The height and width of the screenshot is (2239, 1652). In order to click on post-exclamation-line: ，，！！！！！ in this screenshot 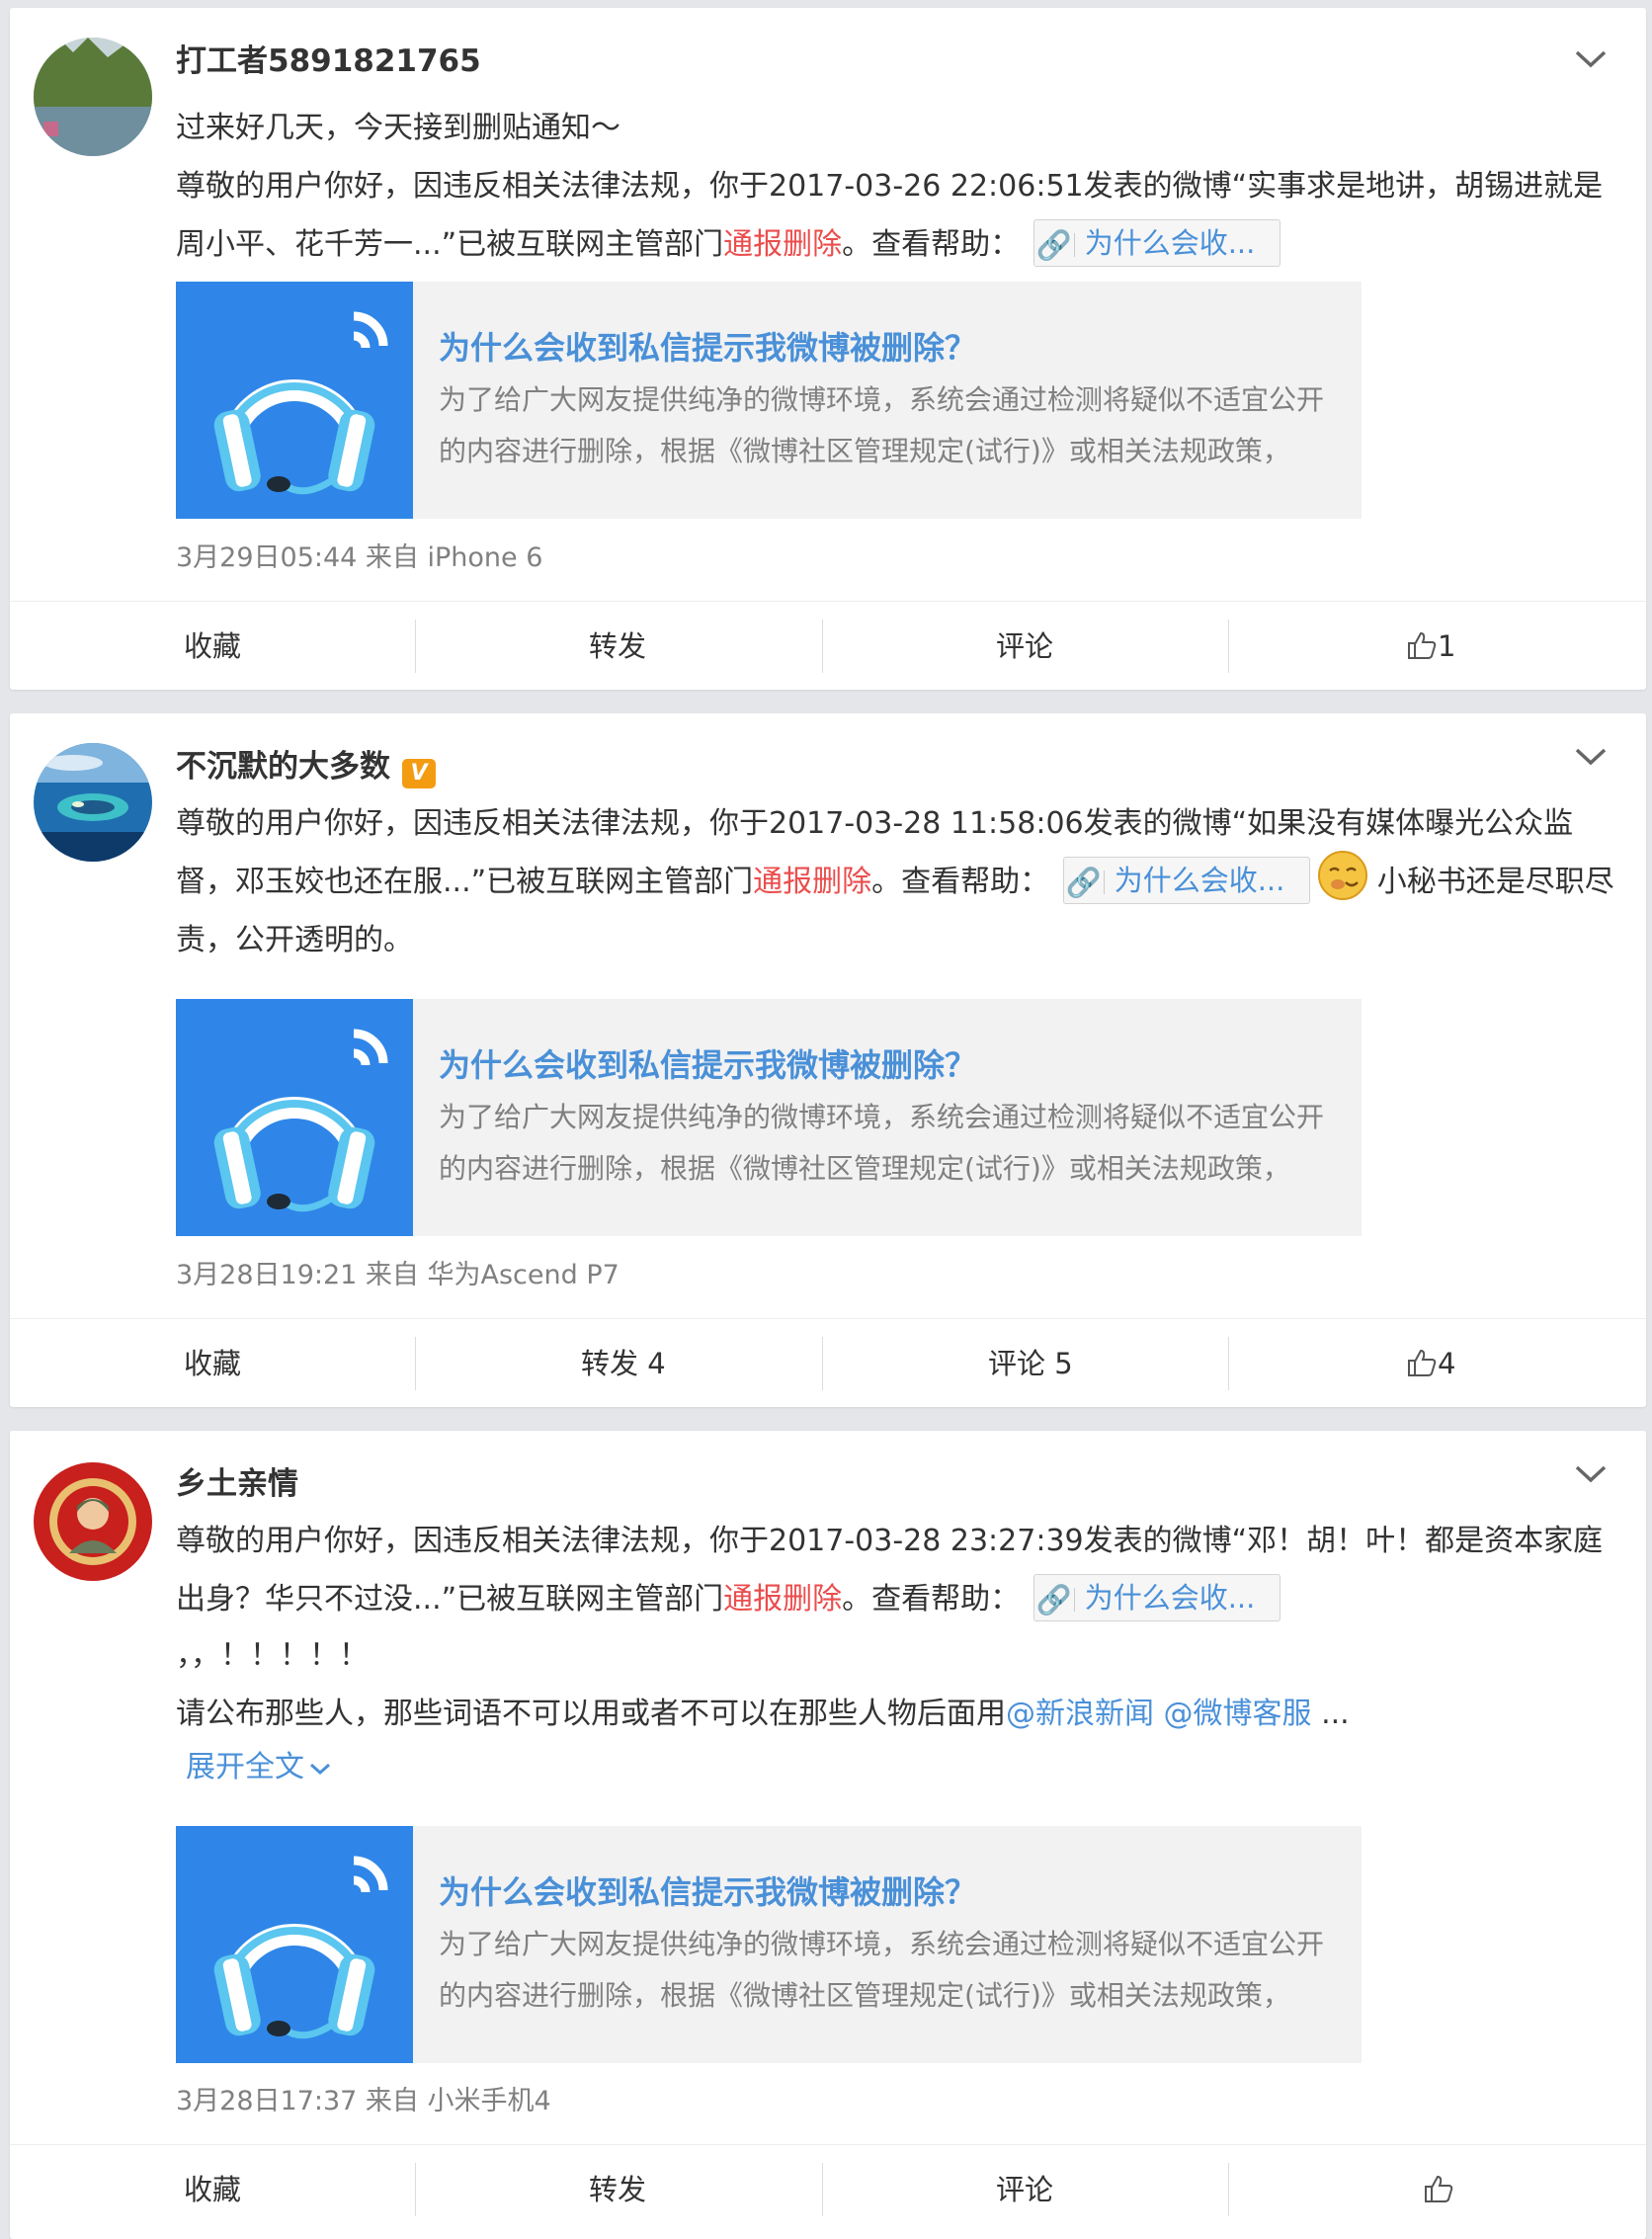, I will do `click(272, 1655)`.